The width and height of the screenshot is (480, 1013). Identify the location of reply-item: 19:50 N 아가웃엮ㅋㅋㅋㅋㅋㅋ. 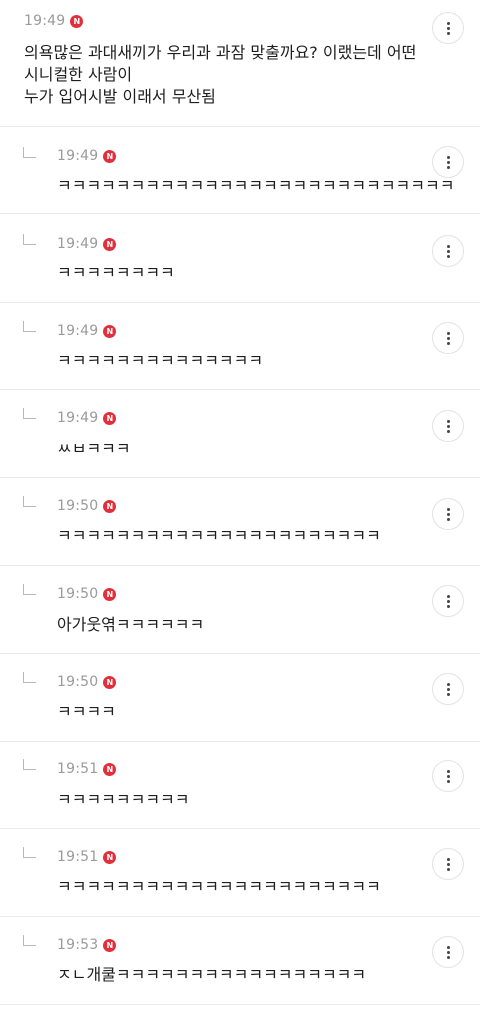
(240, 610).